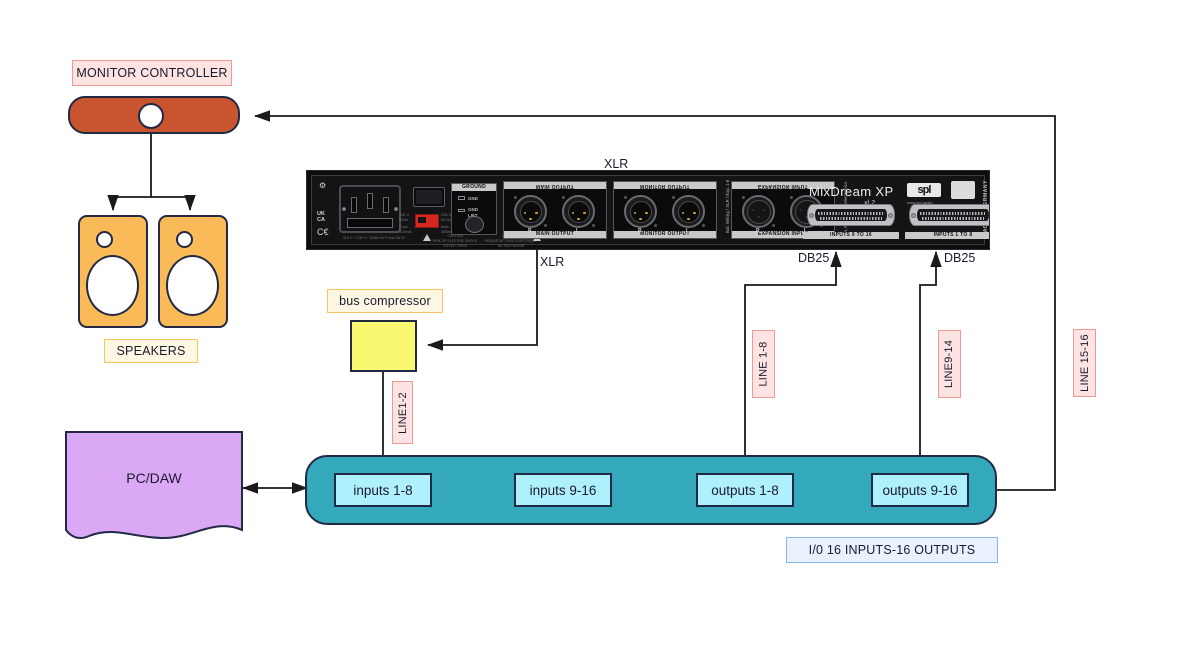 The width and height of the screenshot is (1198, 672). What do you see at coordinates (851, 191) in the screenshot?
I see `brand-name: MixDream XP` at bounding box center [851, 191].